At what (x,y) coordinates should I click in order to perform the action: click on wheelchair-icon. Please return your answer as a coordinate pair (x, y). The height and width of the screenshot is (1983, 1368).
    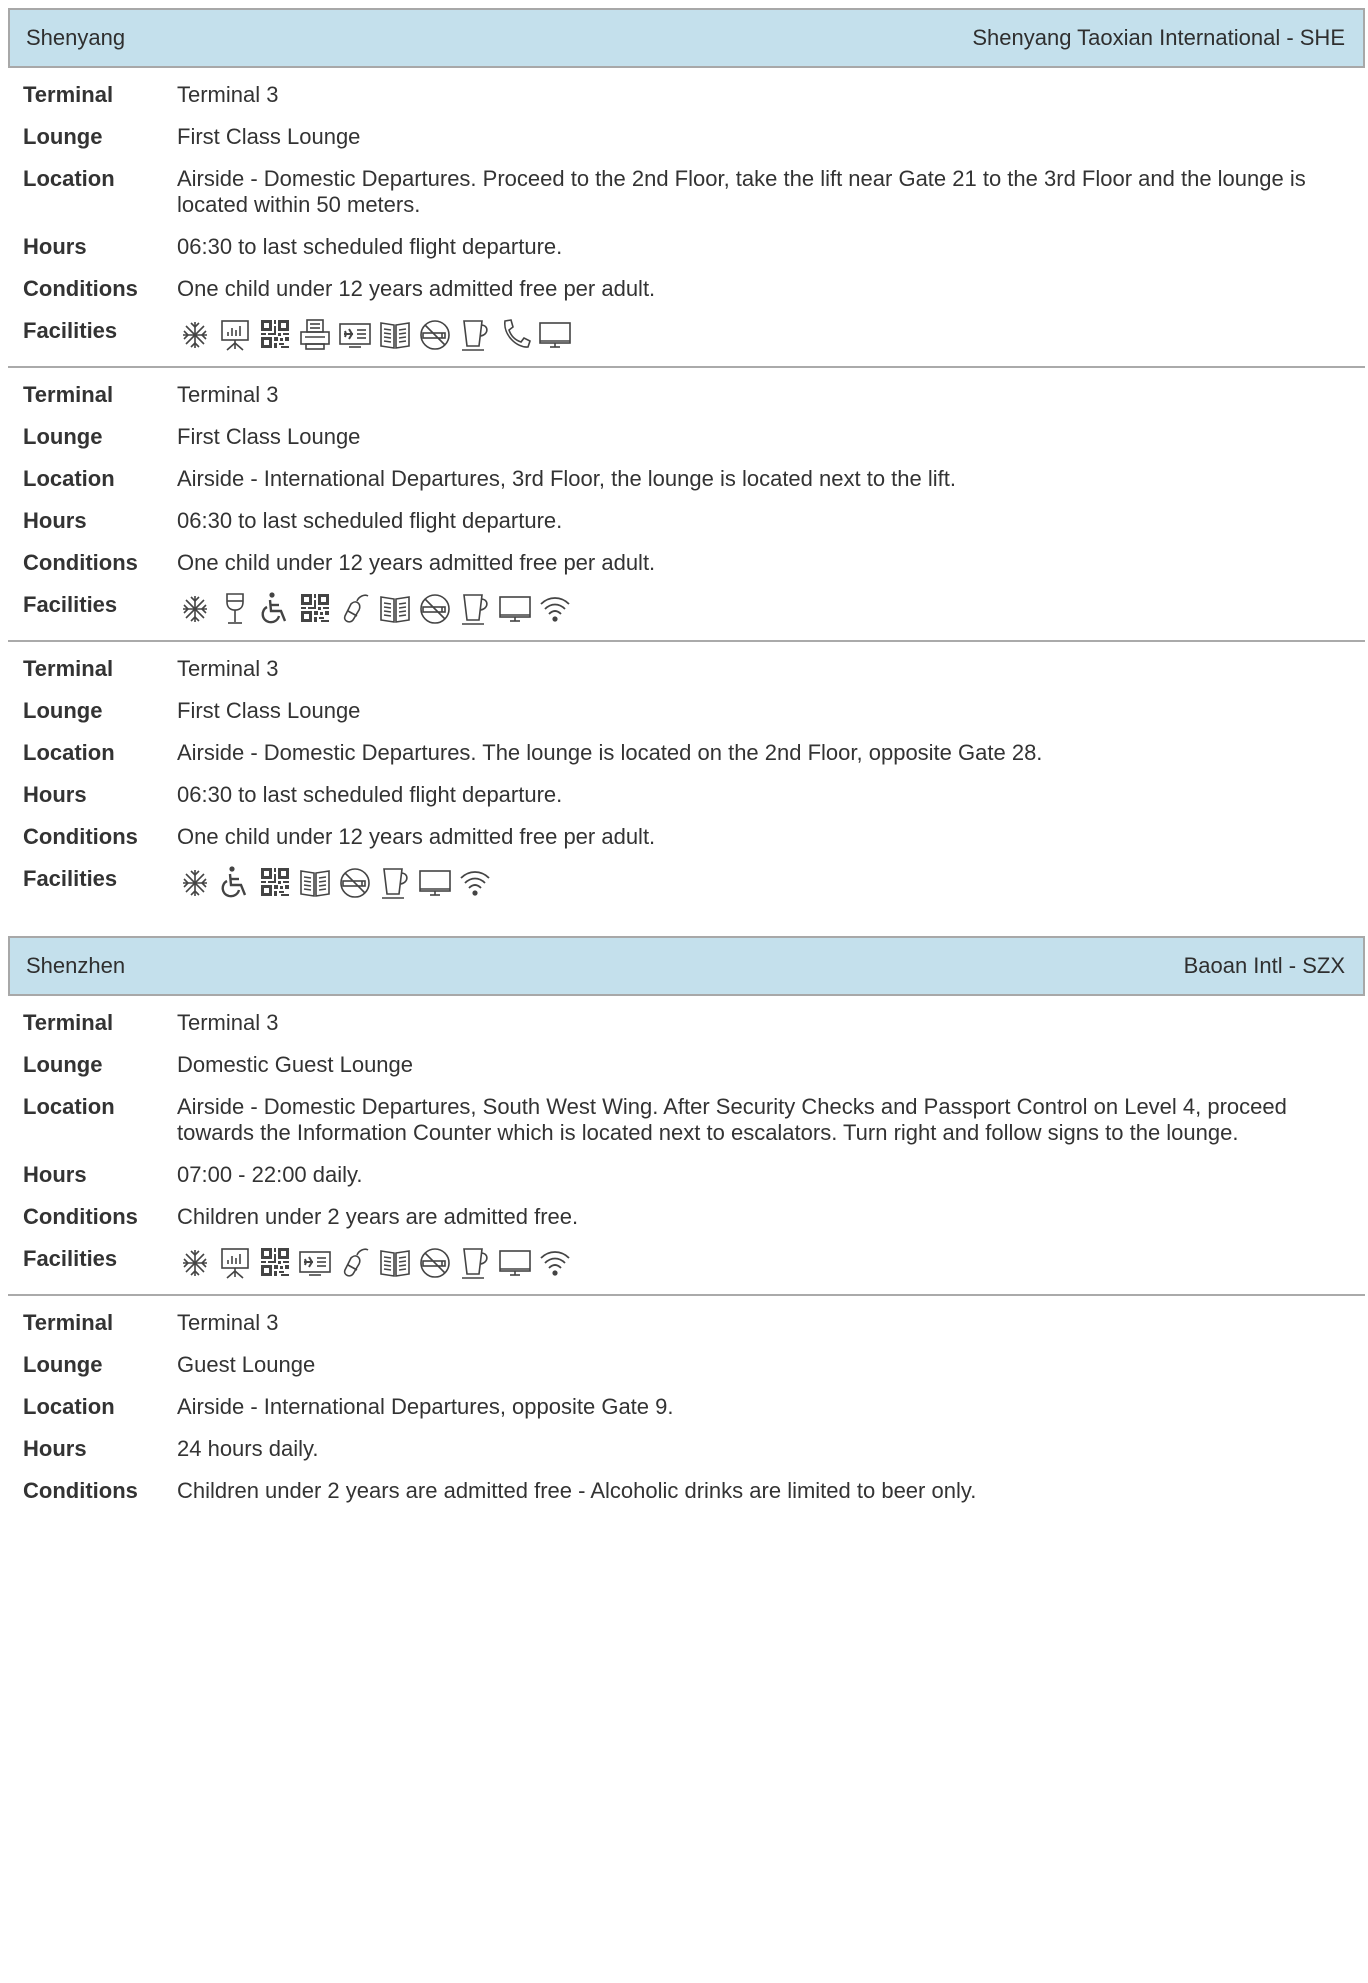
    Looking at the image, I should click on (235, 883).